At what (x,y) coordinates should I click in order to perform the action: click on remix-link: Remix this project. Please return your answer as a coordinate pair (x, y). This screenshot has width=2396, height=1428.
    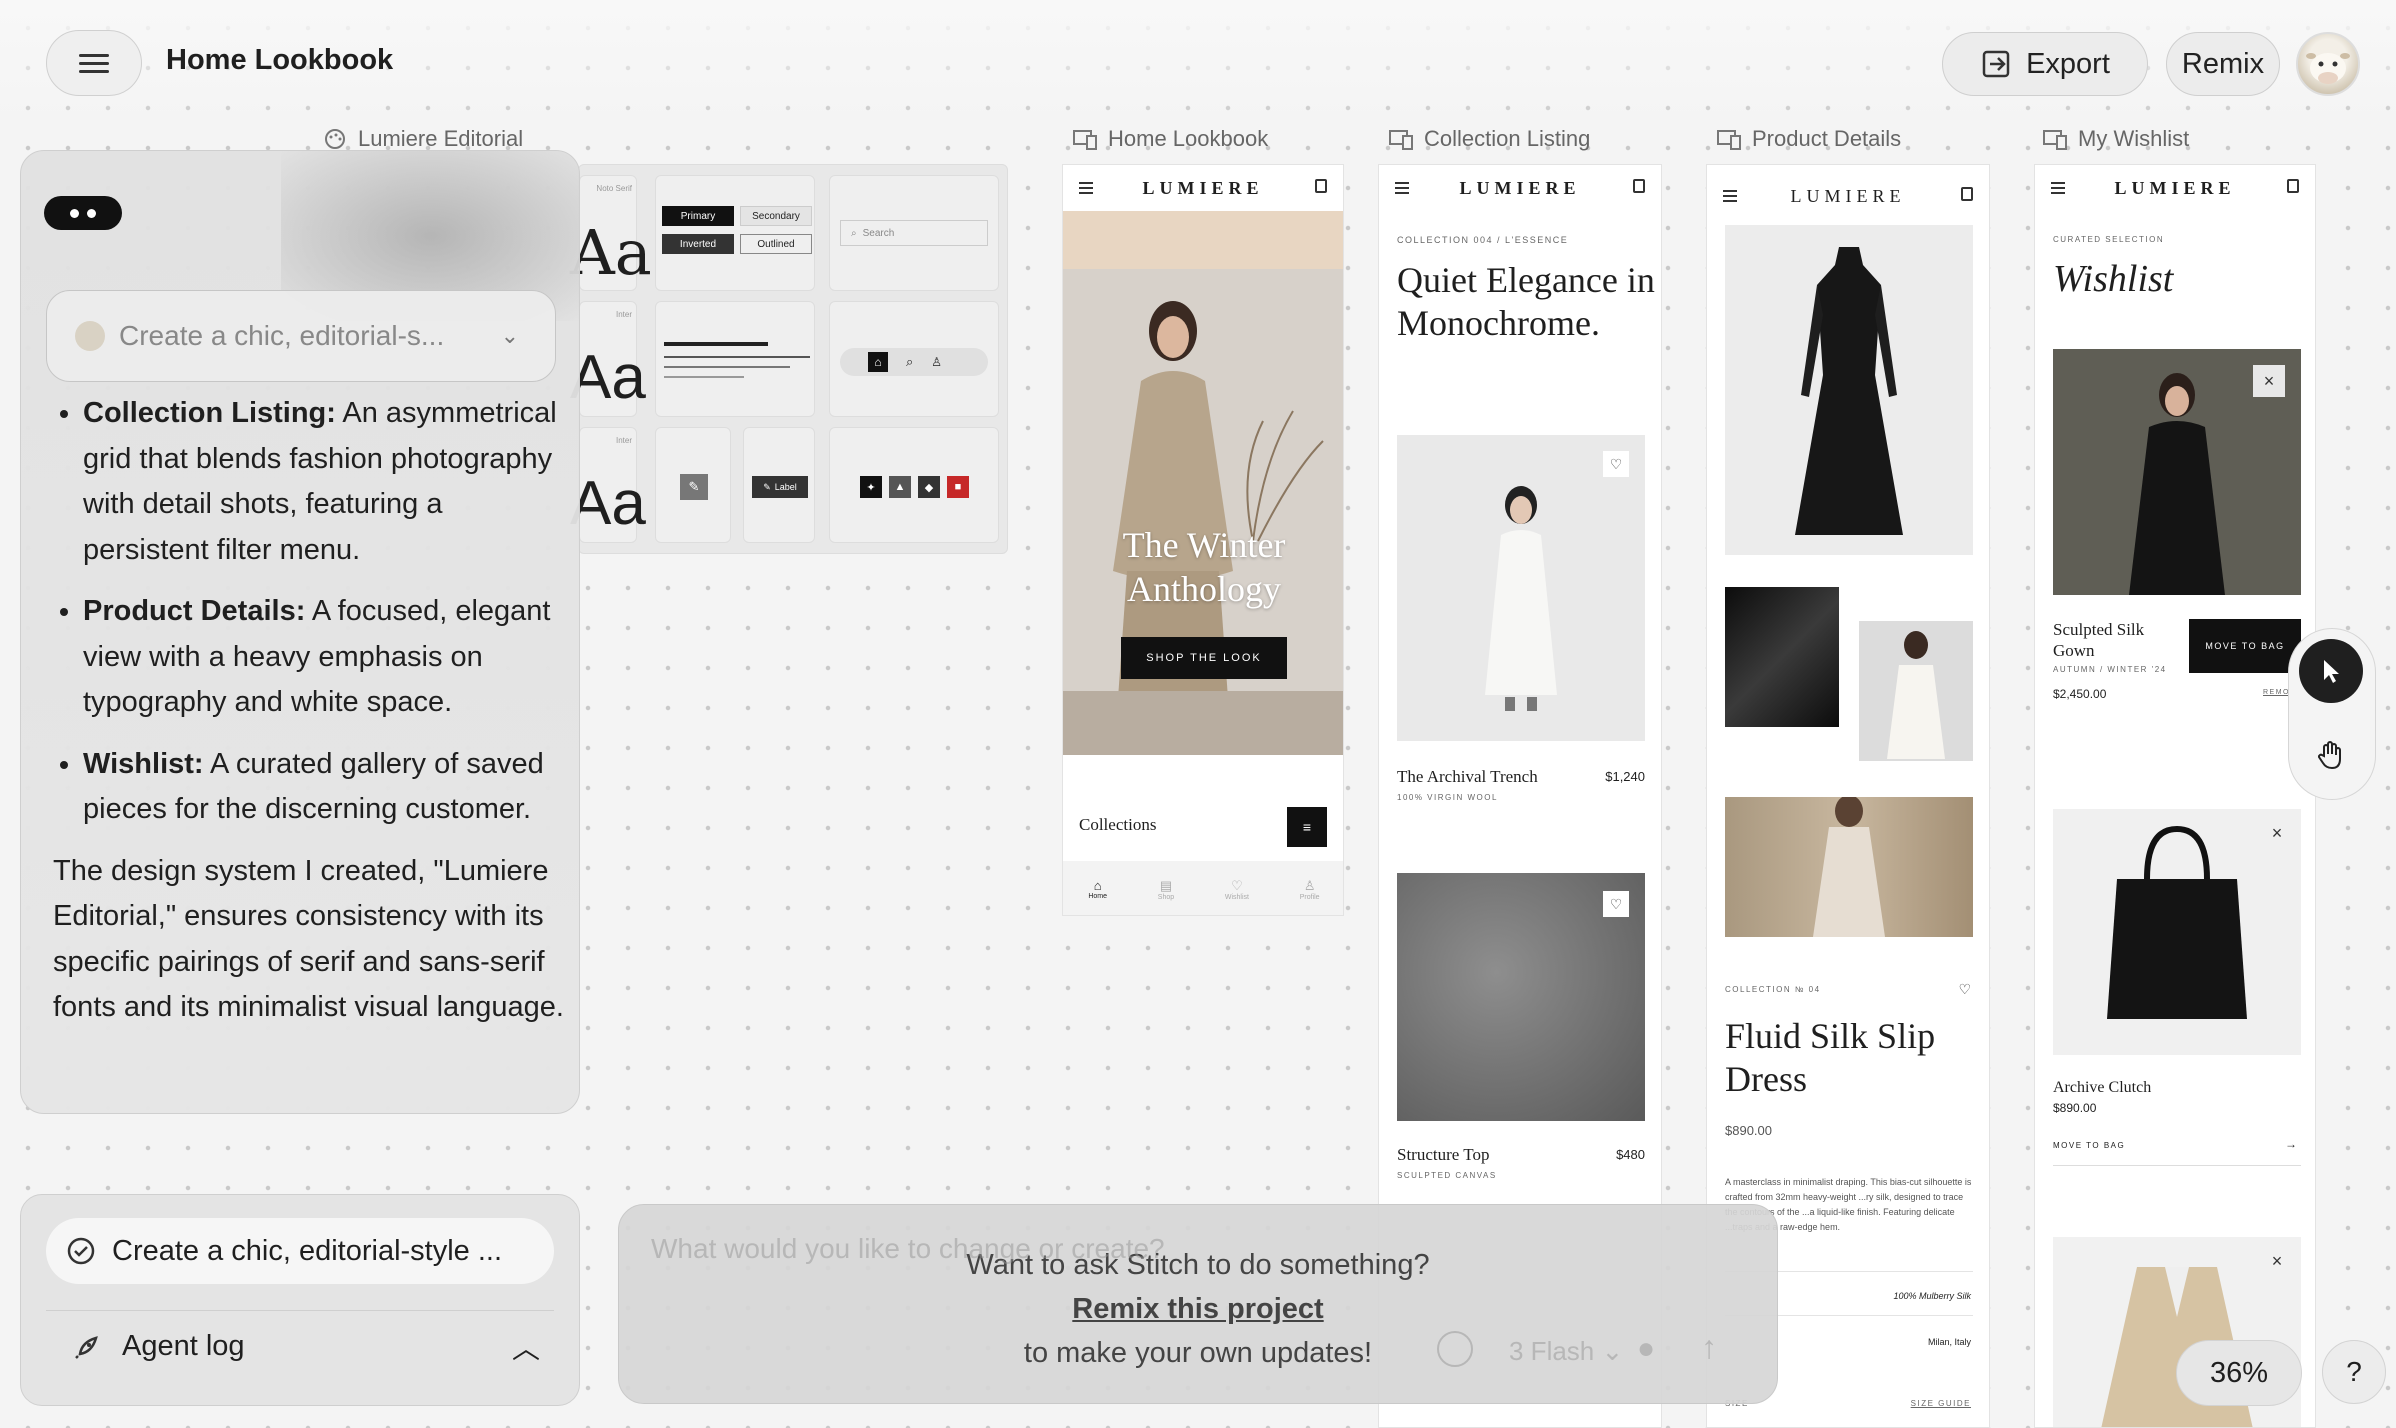
    Looking at the image, I should click on (1197, 1309).